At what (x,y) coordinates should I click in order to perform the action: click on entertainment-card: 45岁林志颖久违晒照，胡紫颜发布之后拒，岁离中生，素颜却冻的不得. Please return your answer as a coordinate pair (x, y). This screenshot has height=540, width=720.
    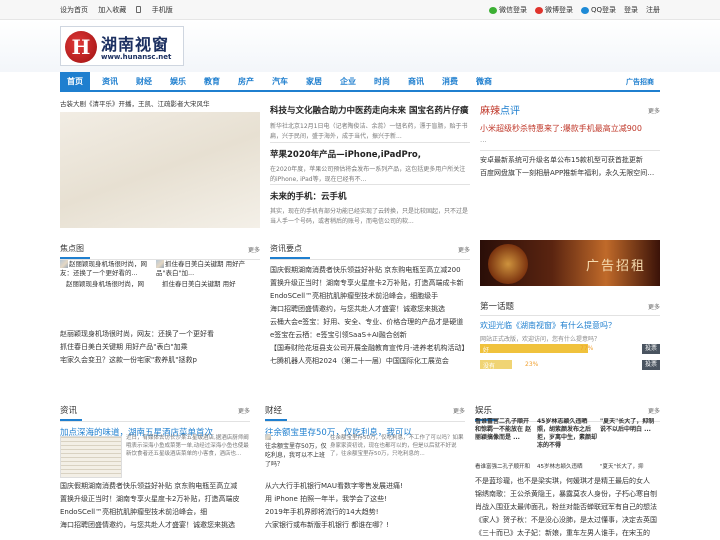
    Looking at the image, I should click on (567, 438).